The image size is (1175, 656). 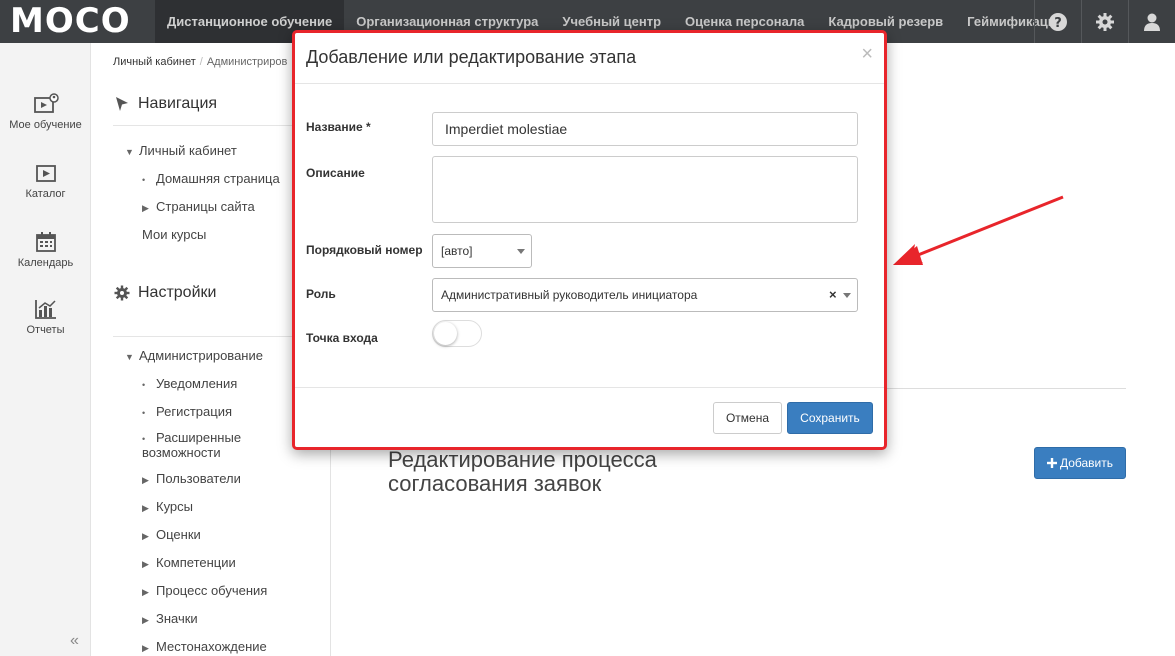 I want to click on nav-item-label: Курсы, so click(x=175, y=506).